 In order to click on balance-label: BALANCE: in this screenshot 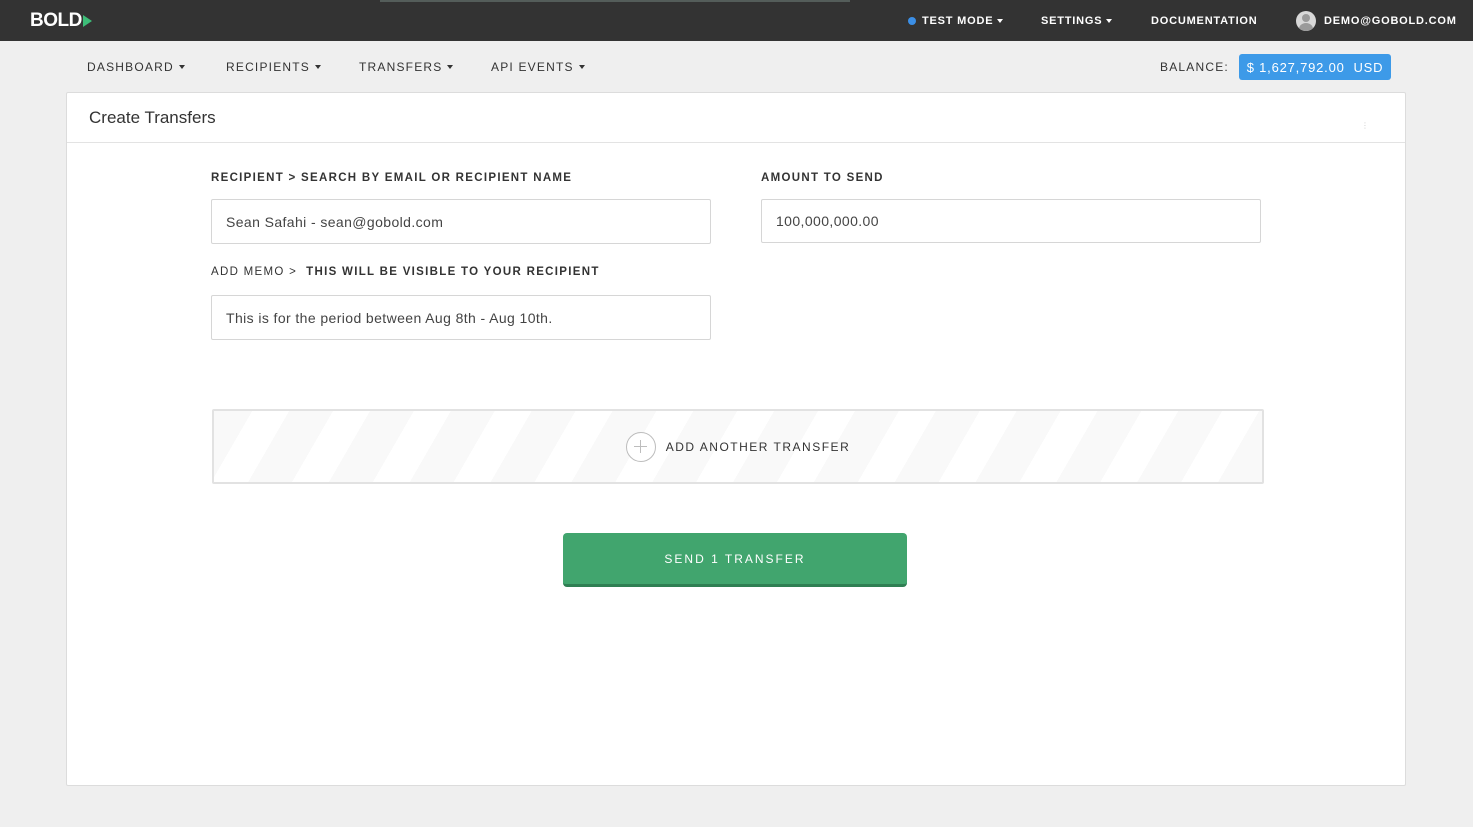, I will do `click(1194, 67)`.